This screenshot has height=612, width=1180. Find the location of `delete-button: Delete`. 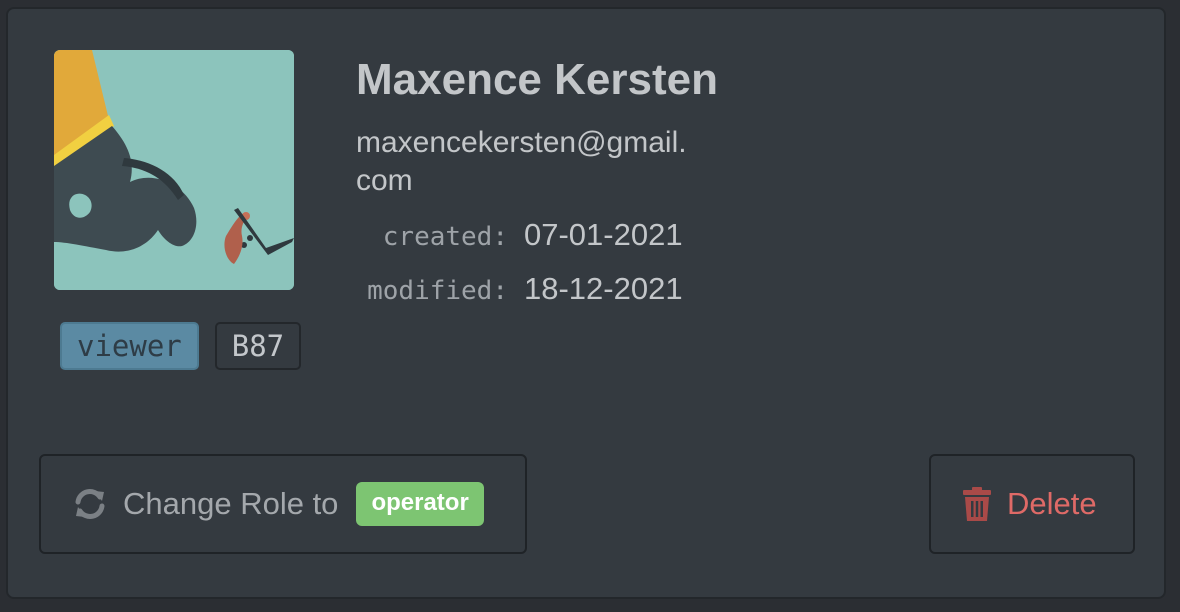

delete-button: Delete is located at coordinates (1032, 504).